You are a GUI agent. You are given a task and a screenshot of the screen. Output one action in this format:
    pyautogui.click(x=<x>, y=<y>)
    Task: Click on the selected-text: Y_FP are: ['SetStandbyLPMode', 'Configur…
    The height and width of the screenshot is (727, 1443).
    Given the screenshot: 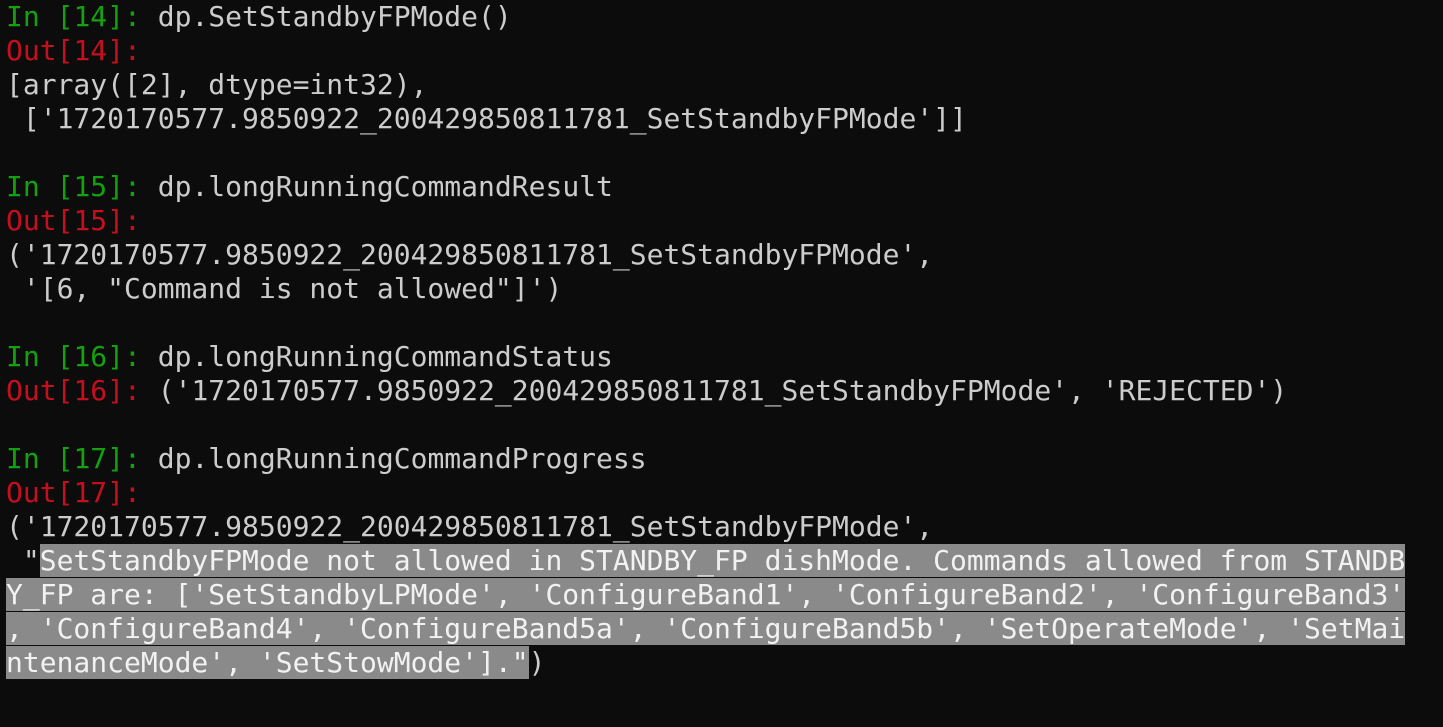 What is the action you would take?
    pyautogui.click(x=706, y=594)
    